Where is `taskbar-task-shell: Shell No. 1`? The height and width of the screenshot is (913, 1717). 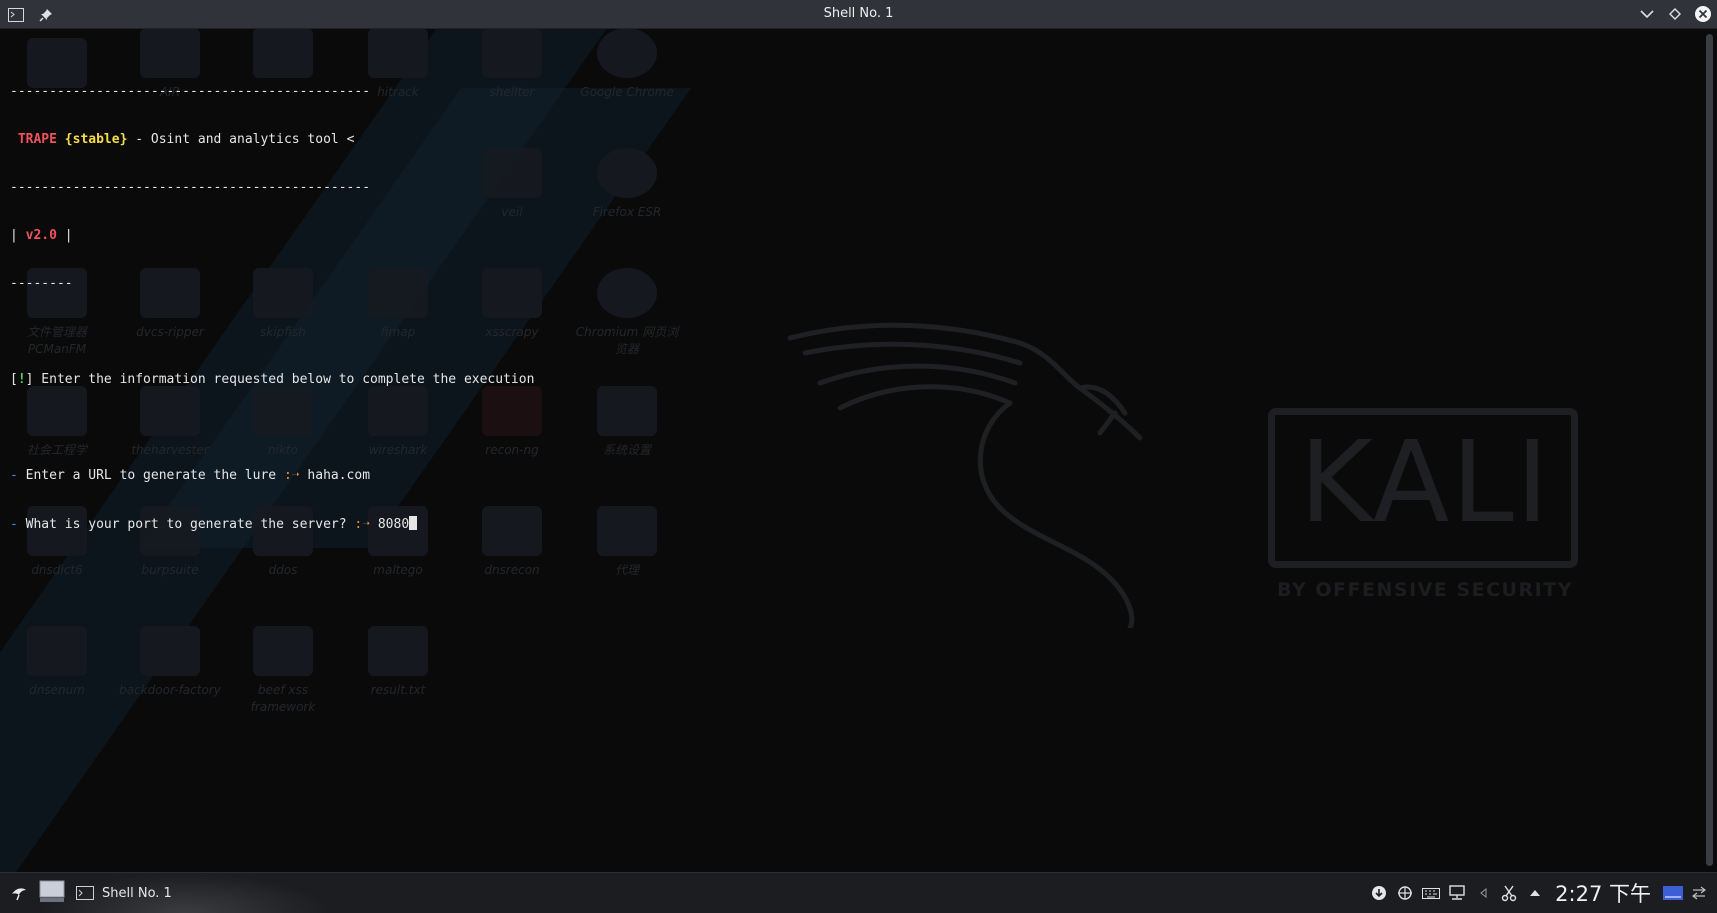 taskbar-task-shell: Shell No. 1 is located at coordinates (124, 893).